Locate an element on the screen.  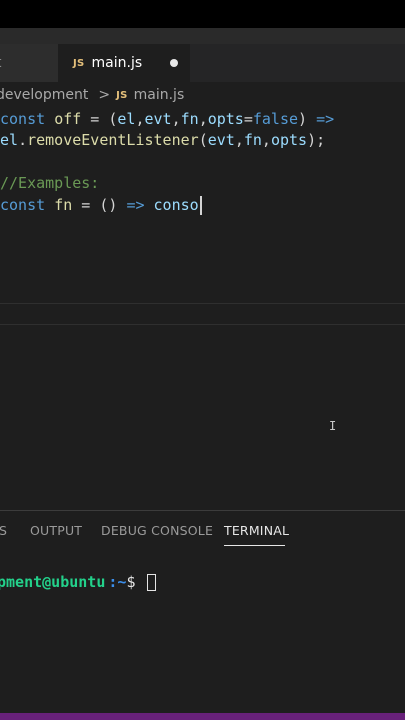
tab-terminal: TERMINAL is located at coordinates (256, 530).